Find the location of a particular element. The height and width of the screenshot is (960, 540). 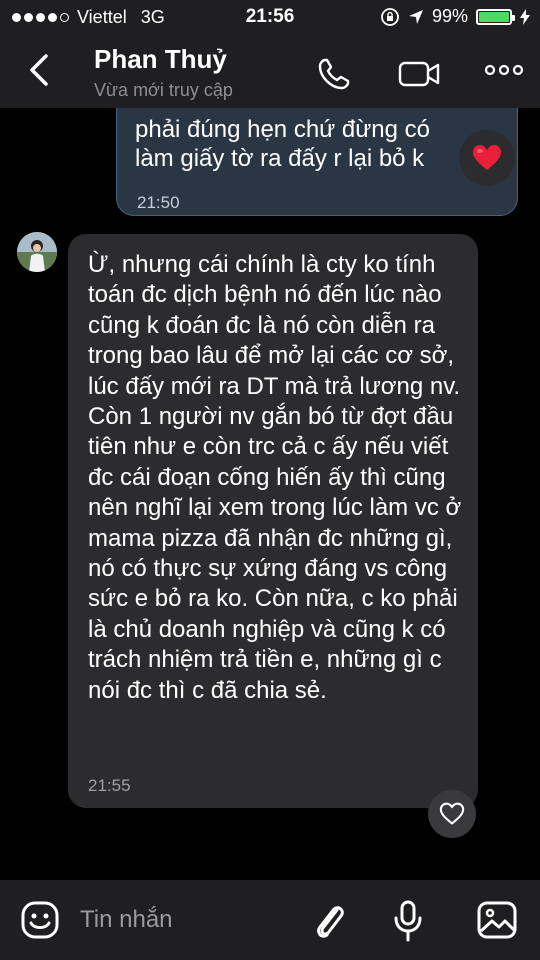

more-options-icon is located at coordinates (504, 70).